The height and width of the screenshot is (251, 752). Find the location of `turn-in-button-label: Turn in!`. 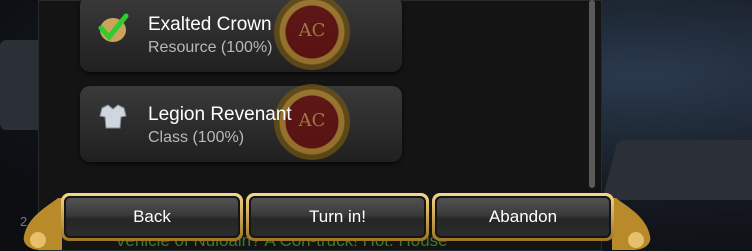

turn-in-button-label: Turn in! is located at coordinates (337, 216).